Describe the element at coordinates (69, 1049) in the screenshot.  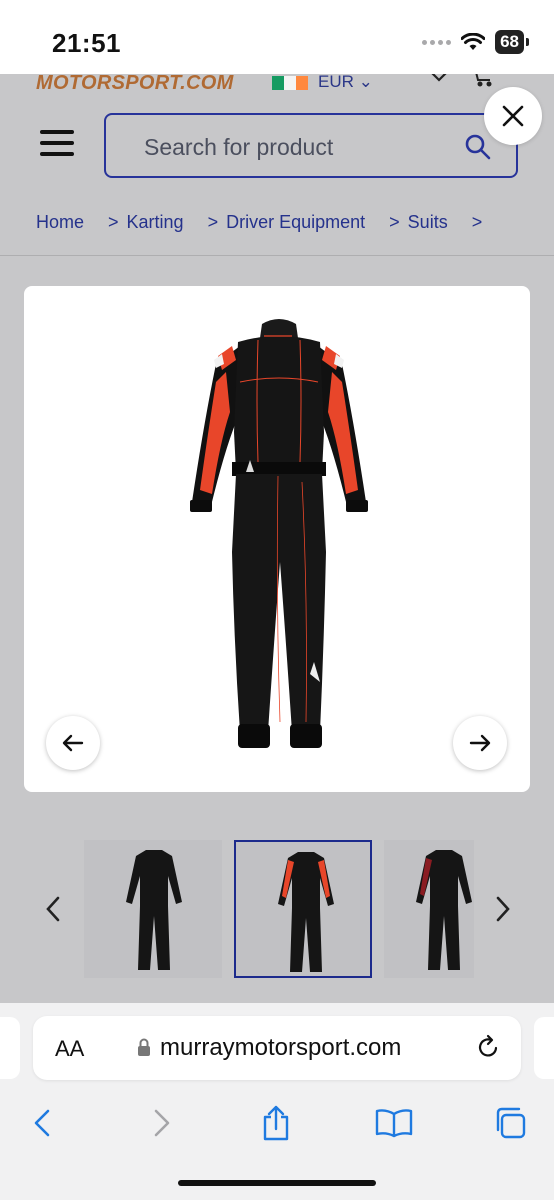
I see `text-size-button: AA` at that location.